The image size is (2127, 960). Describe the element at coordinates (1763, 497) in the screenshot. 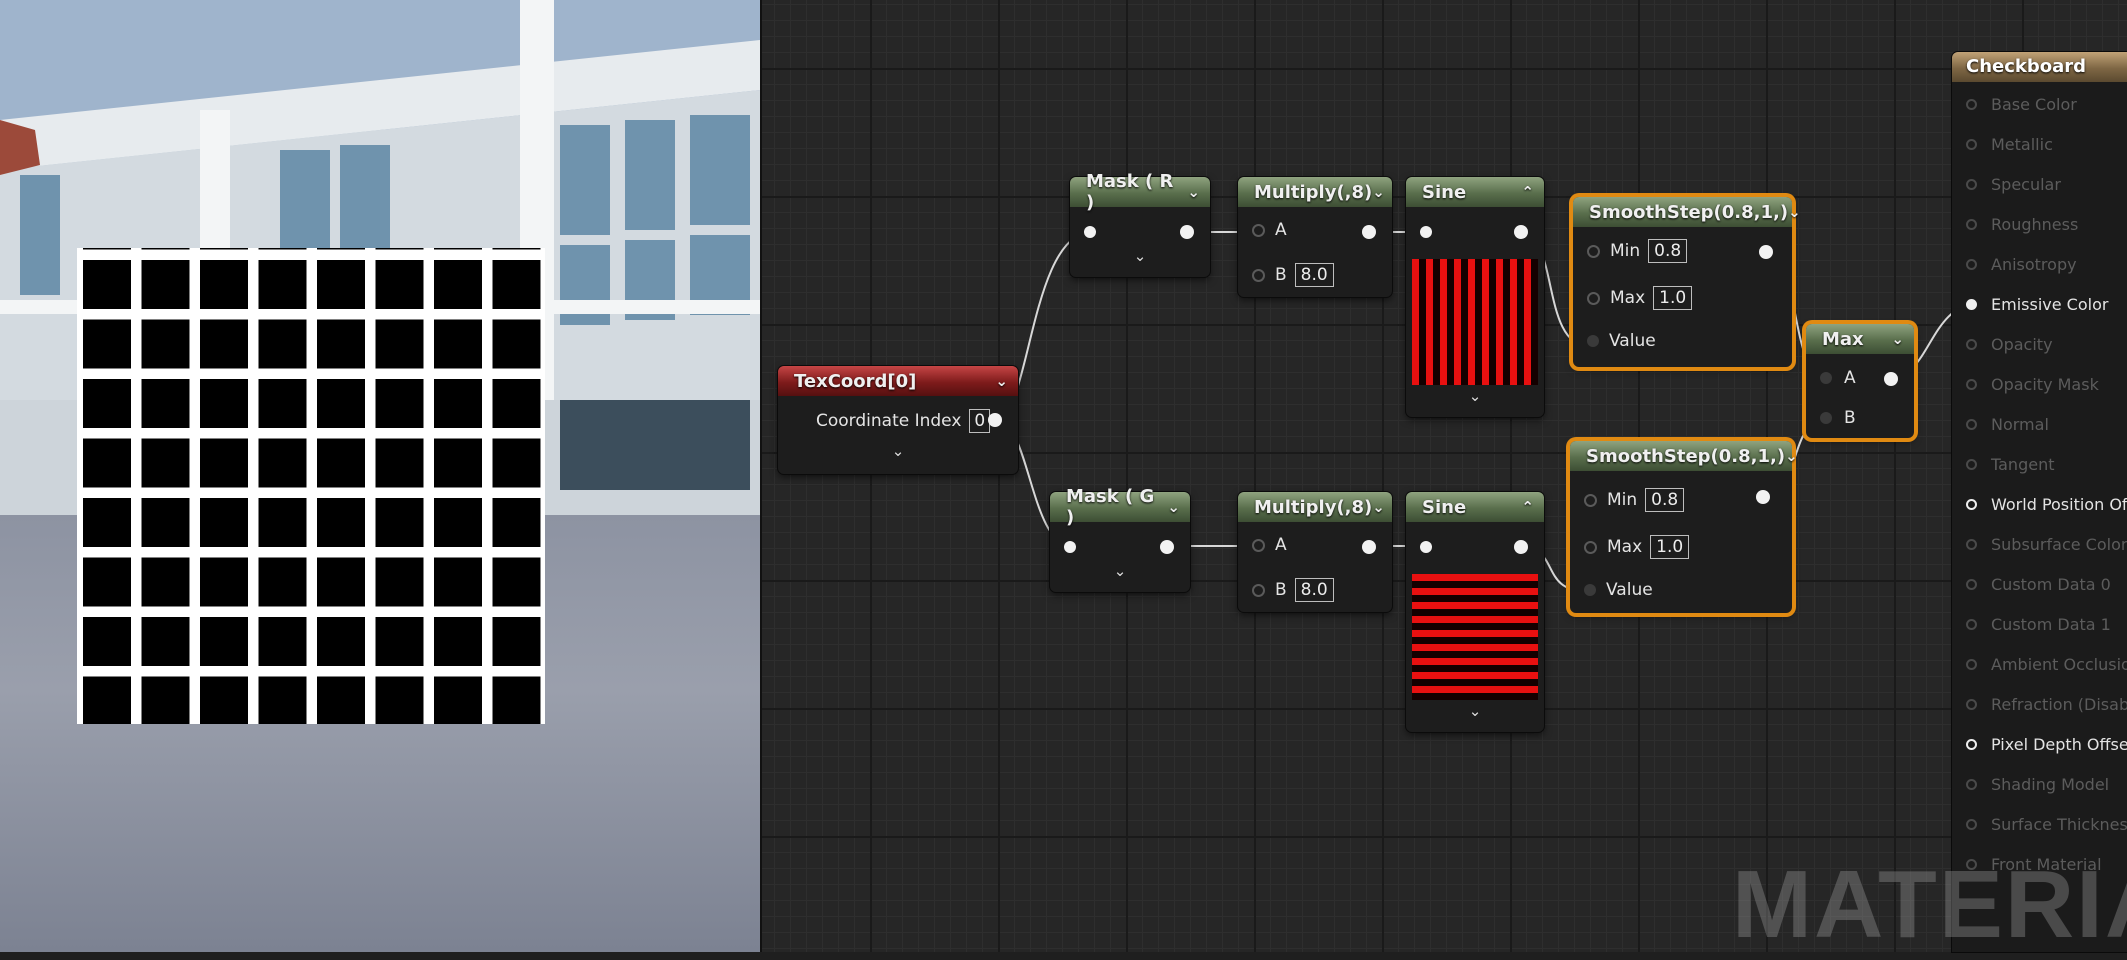

I see `smoothstep-bottom-output-pin` at that location.